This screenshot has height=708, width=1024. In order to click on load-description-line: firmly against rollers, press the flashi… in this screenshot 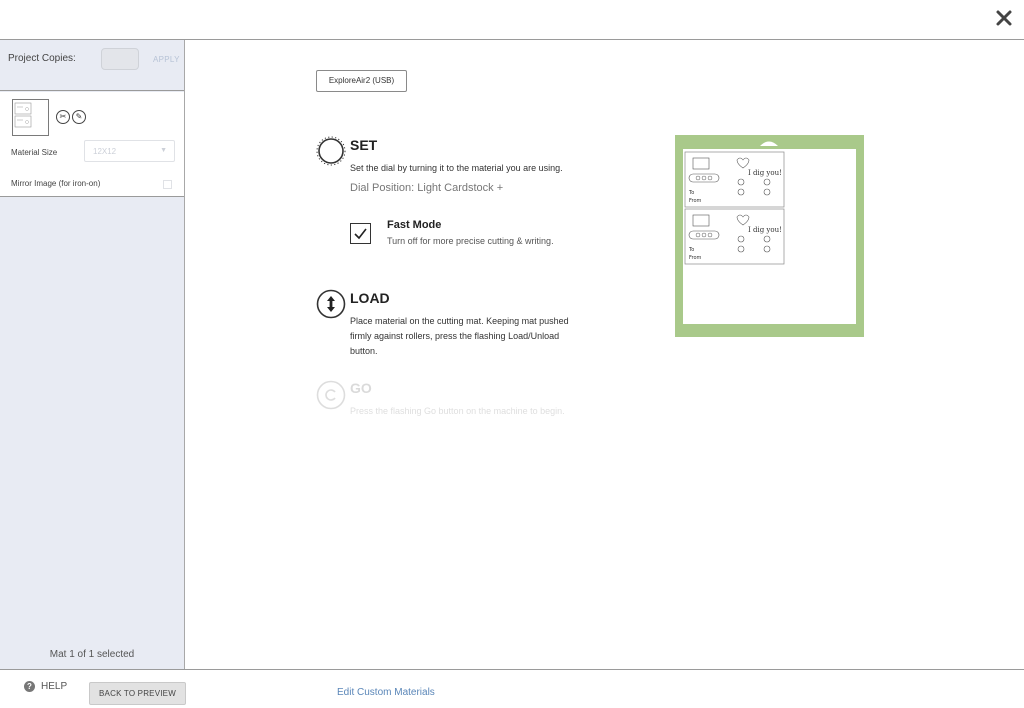, I will do `click(455, 336)`.